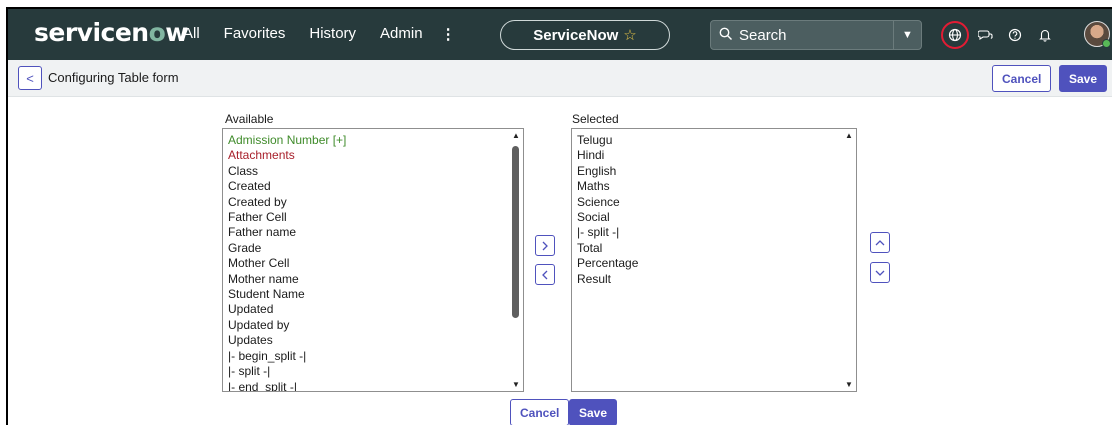 This screenshot has height=425, width=1112. What do you see at coordinates (716, 155) in the screenshot?
I see `list-item: Hindi` at bounding box center [716, 155].